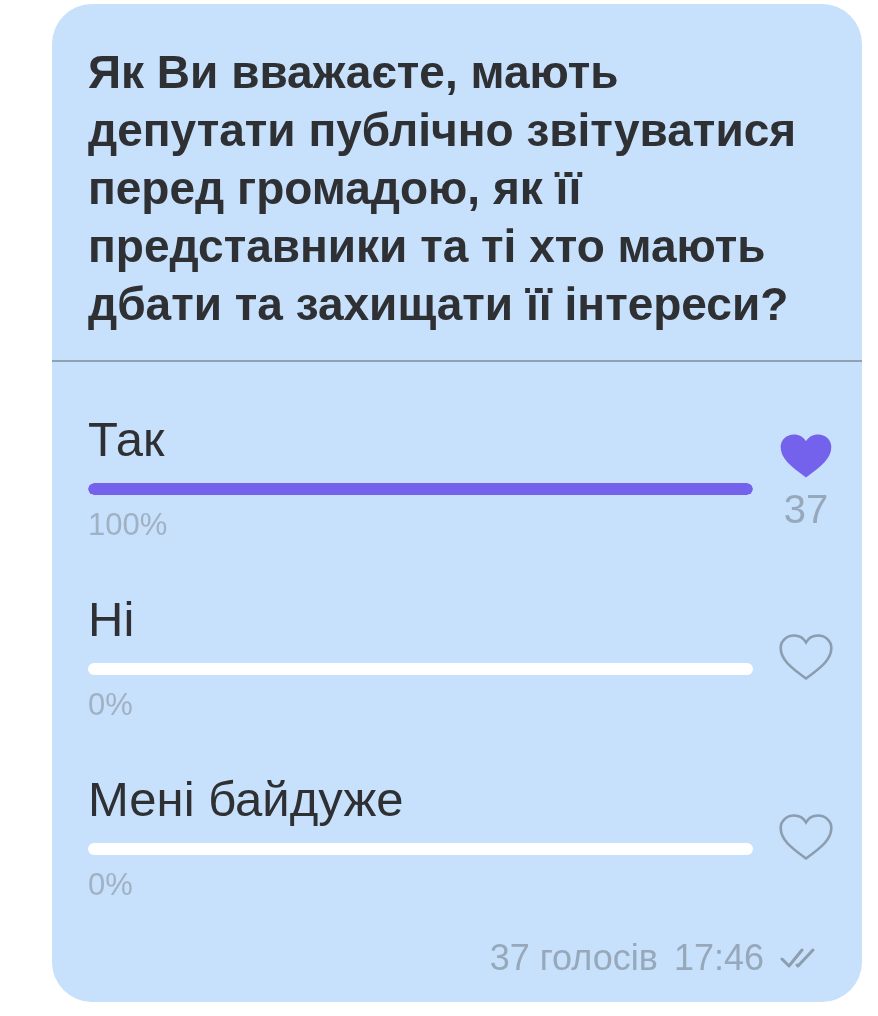 This screenshot has width=878, height=1016. Describe the element at coordinates (806, 509) in the screenshot. I see `vote-count: 37` at that location.